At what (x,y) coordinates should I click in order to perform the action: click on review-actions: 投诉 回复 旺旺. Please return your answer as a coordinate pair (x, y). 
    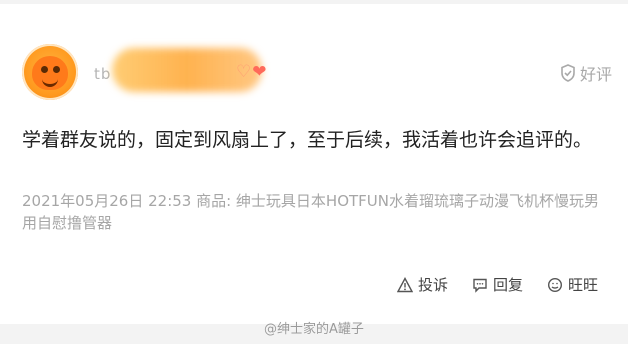
    Looking at the image, I should click on (497, 284).